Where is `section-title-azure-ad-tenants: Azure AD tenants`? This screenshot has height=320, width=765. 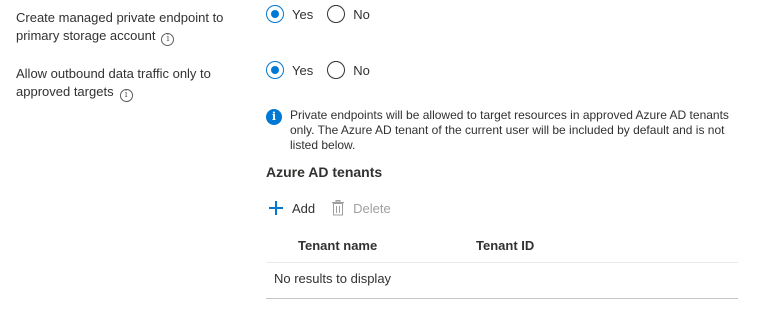
section-title-azure-ad-tenants: Azure AD tenants is located at coordinates (324, 172).